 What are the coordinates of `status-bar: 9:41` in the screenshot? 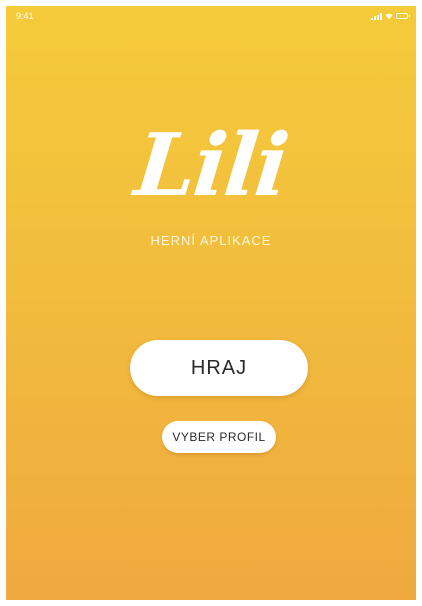 It's located at (211, 16).